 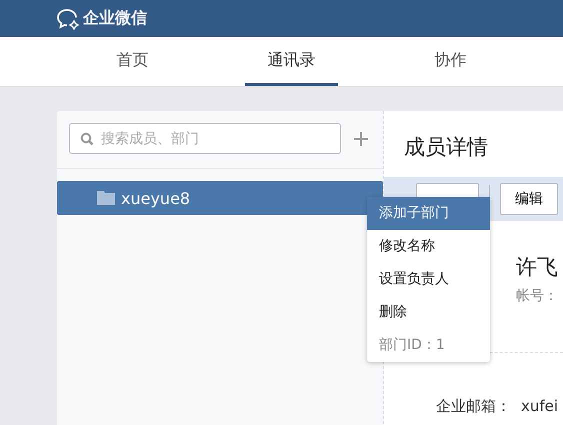 What do you see at coordinates (412, 345) in the screenshot?
I see `department-id-text: 部门ID：1` at bounding box center [412, 345].